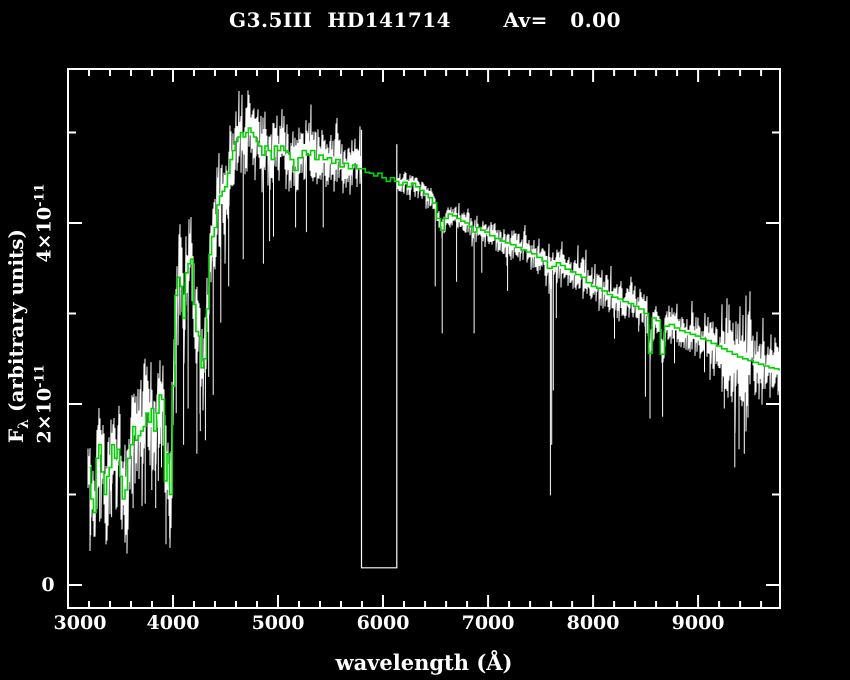 This screenshot has width=850, height=680. What do you see at coordinates (278, 623) in the screenshot?
I see `x-tick-label-5000: 5000` at bounding box center [278, 623].